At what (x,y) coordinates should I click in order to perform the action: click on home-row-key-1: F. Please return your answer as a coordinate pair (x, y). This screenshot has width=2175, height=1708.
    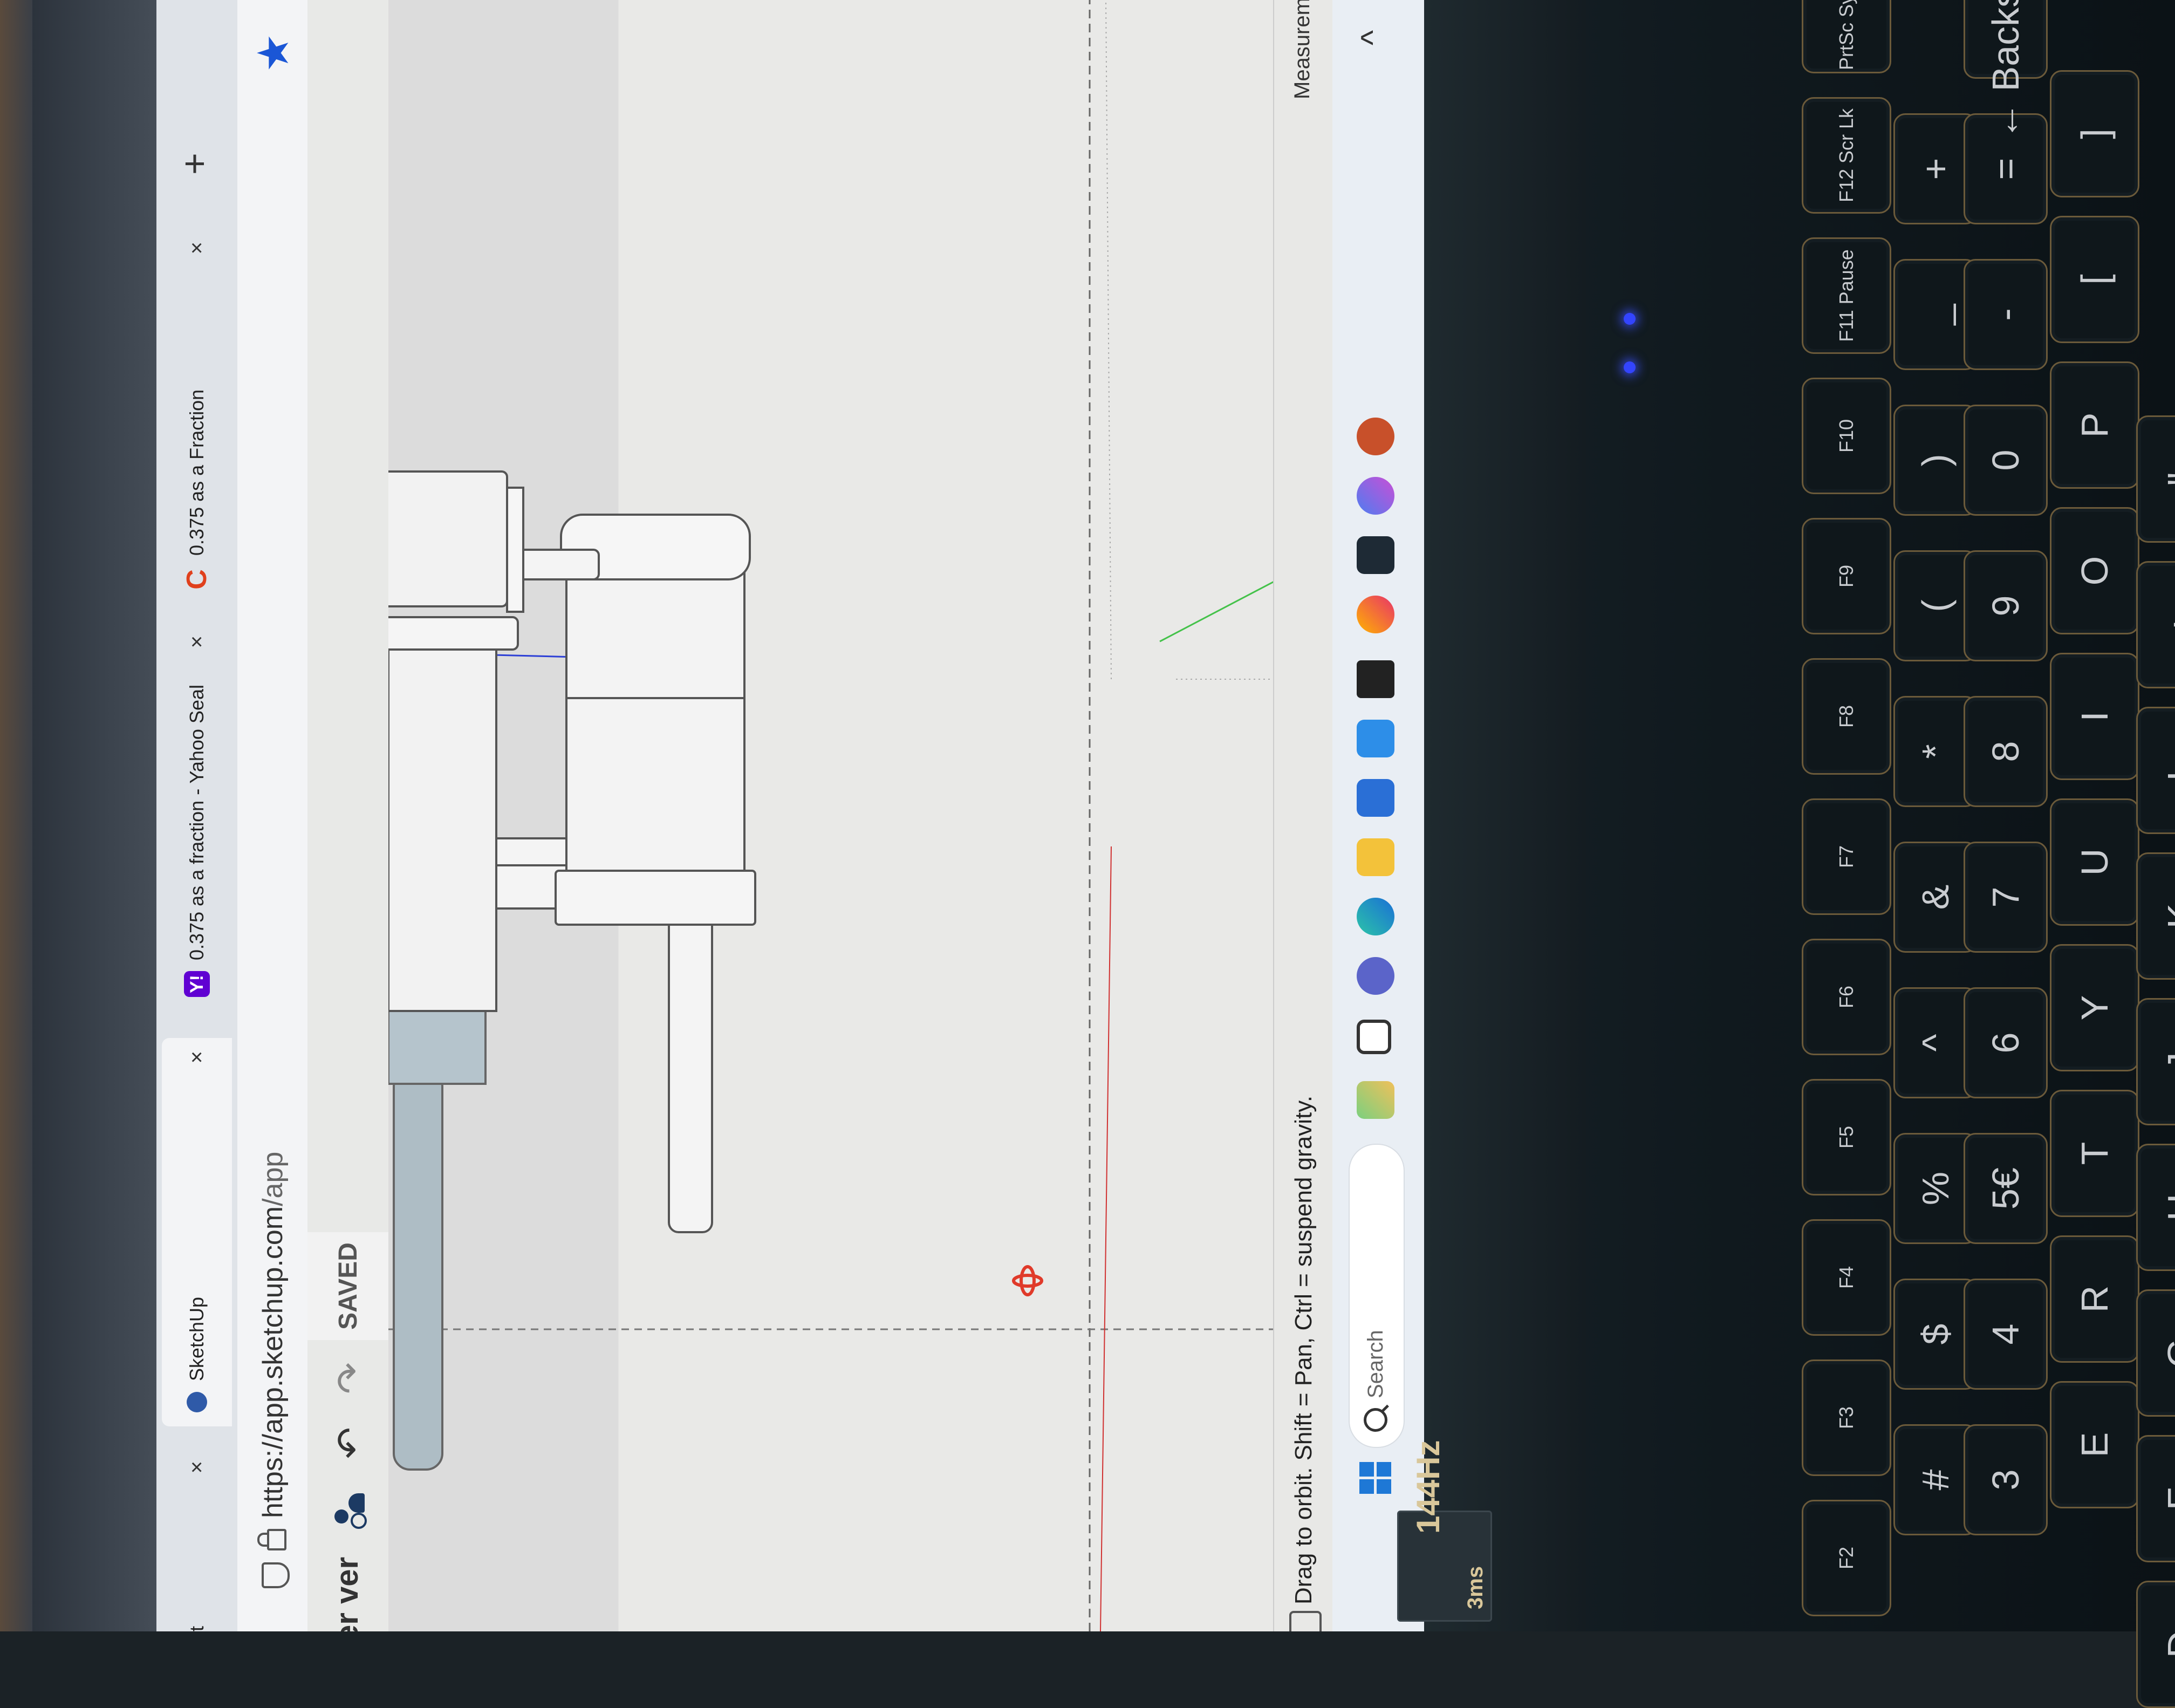
    Looking at the image, I should click on (2155, 1498).